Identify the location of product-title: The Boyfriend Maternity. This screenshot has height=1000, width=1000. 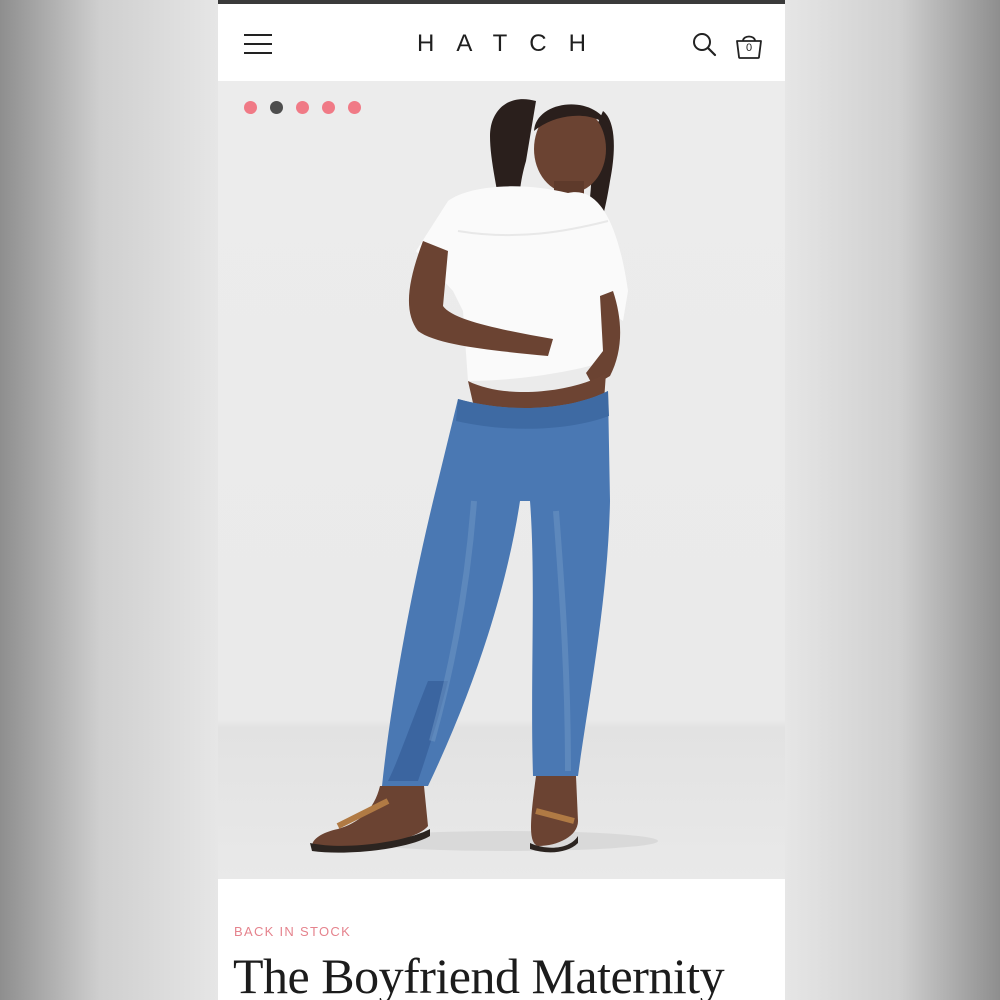
(479, 974).